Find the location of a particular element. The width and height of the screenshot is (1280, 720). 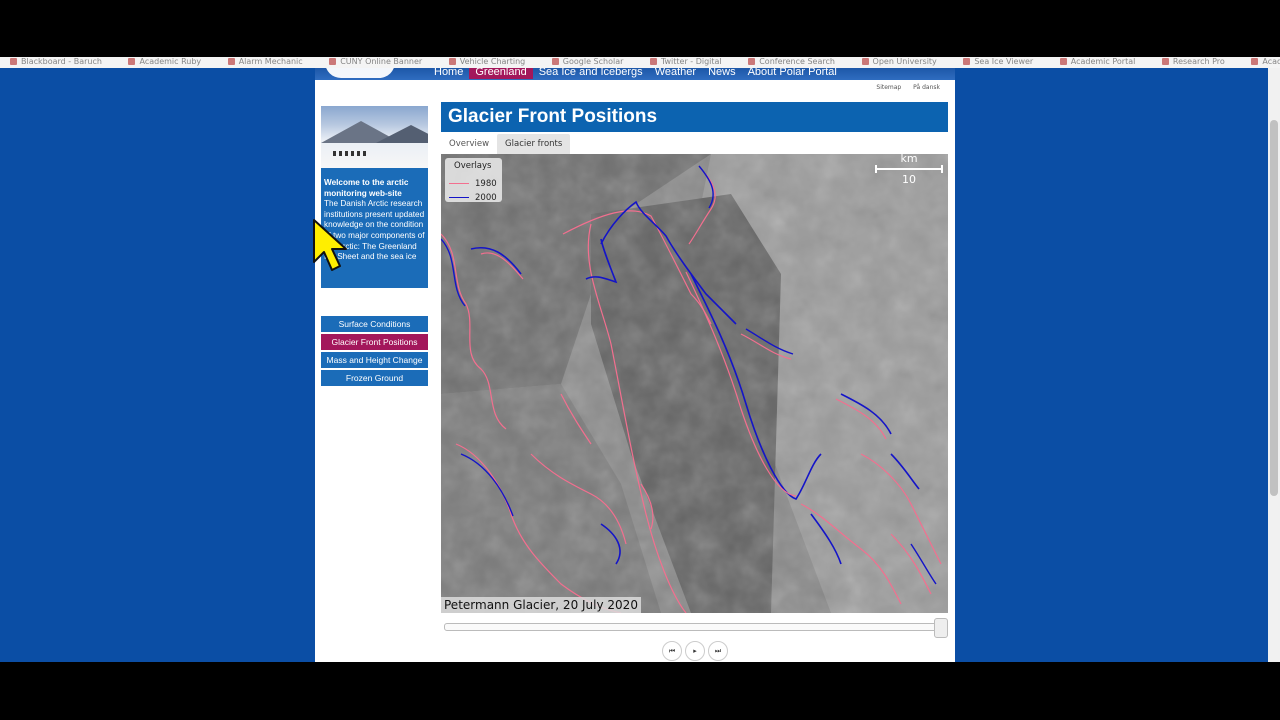

scale-bar: km 10 is located at coordinates (909, 170).